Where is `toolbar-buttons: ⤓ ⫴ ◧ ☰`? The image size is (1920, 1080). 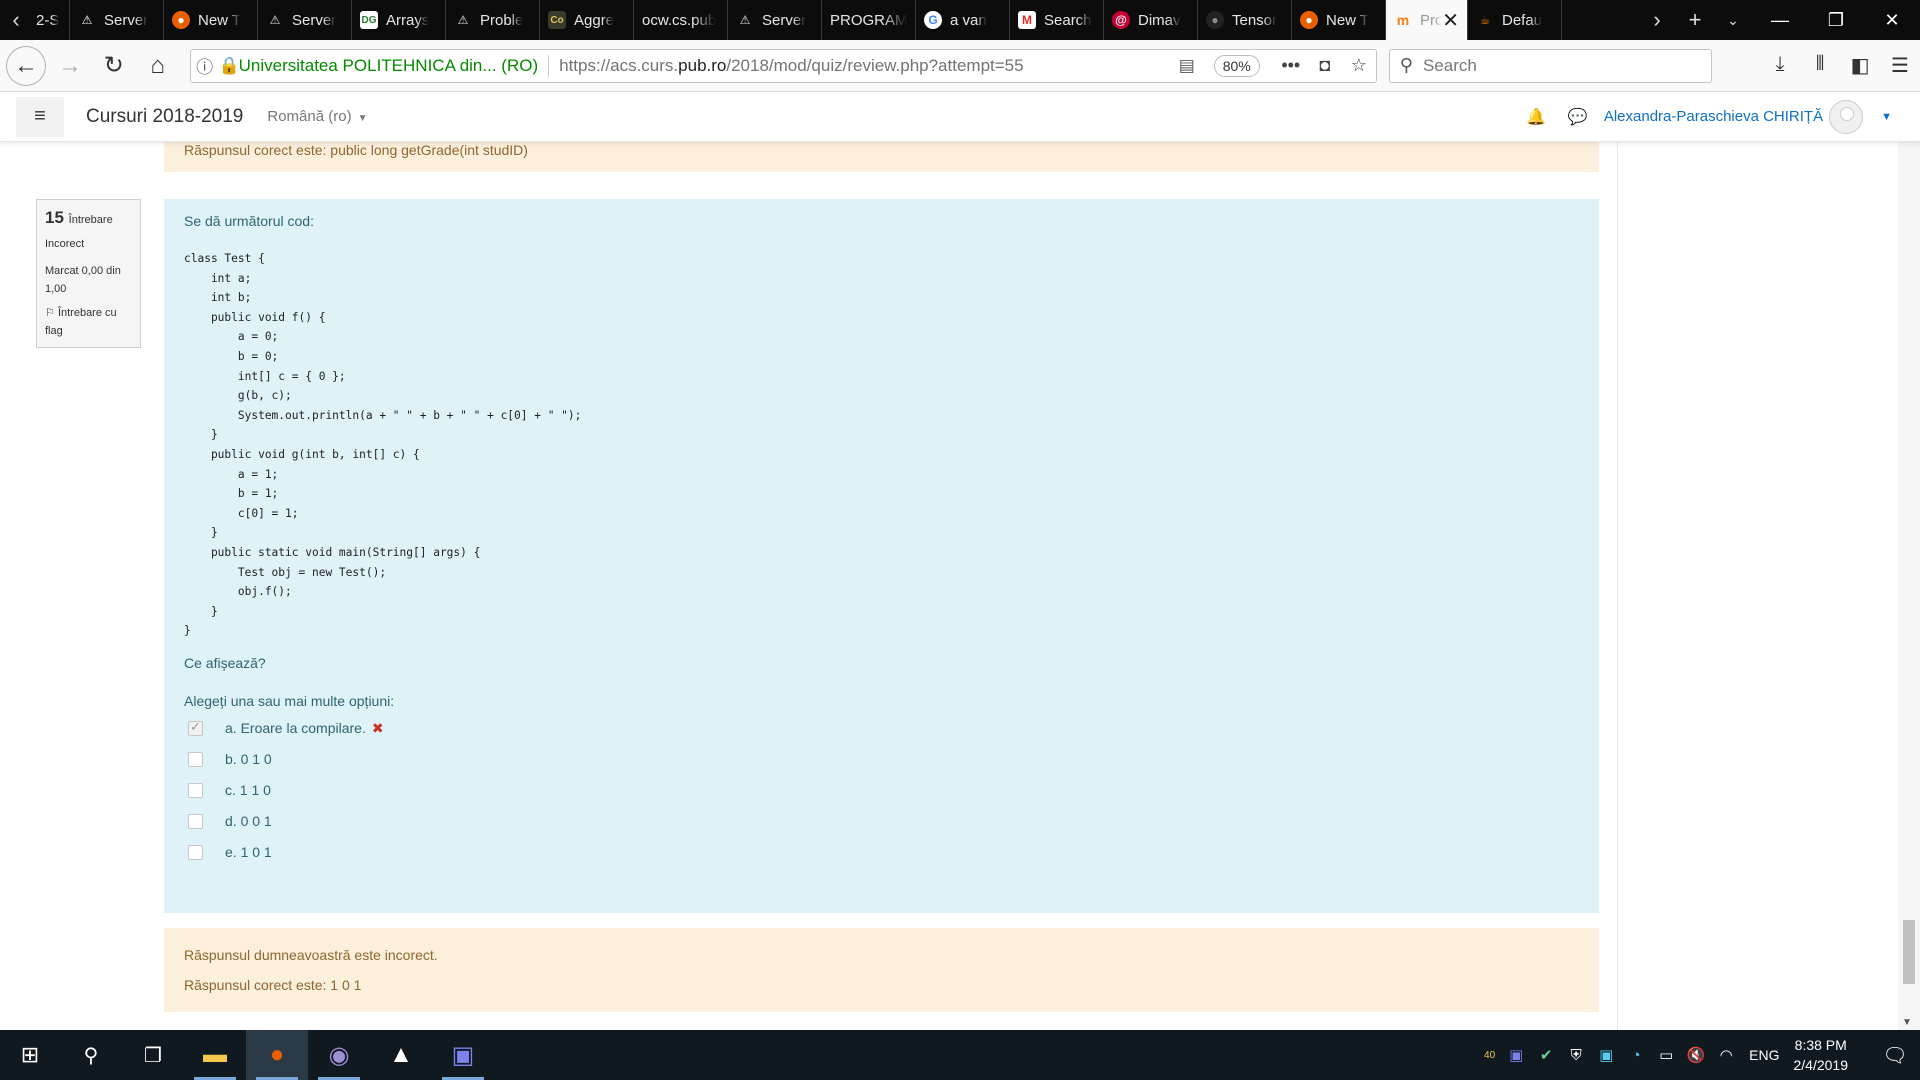
toolbar-buttons: ⤓ ⫴ ◧ ☰ is located at coordinates (1840, 65).